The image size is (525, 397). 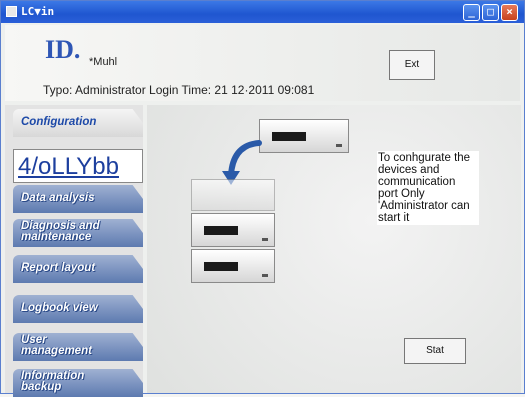 I want to click on nav-label: Diagnosis and maintenance, so click(x=60, y=231).